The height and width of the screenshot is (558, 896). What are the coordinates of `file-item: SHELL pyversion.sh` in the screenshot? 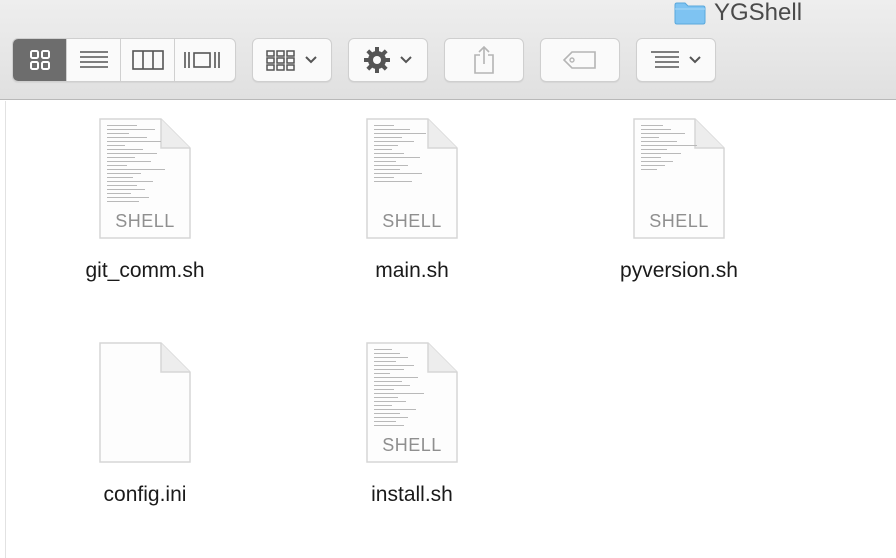 It's located at (679, 200).